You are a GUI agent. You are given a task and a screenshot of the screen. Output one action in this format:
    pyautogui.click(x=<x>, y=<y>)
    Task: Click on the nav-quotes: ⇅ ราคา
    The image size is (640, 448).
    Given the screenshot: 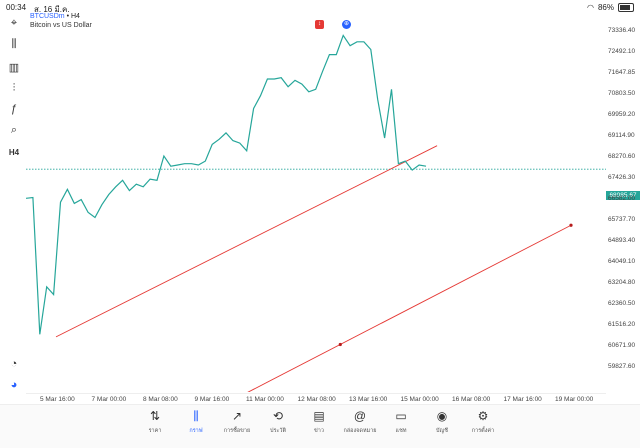 What is the action you would take?
    pyautogui.click(x=155, y=421)
    